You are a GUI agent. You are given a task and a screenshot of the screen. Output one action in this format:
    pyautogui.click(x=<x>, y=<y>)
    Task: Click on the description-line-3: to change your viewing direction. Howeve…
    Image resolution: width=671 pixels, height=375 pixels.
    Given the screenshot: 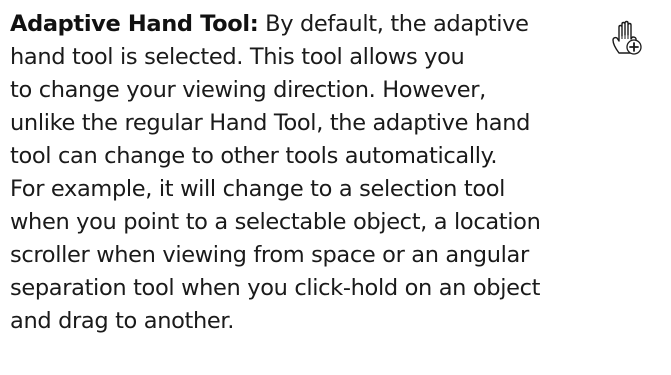 What is the action you would take?
    pyautogui.click(x=248, y=90)
    